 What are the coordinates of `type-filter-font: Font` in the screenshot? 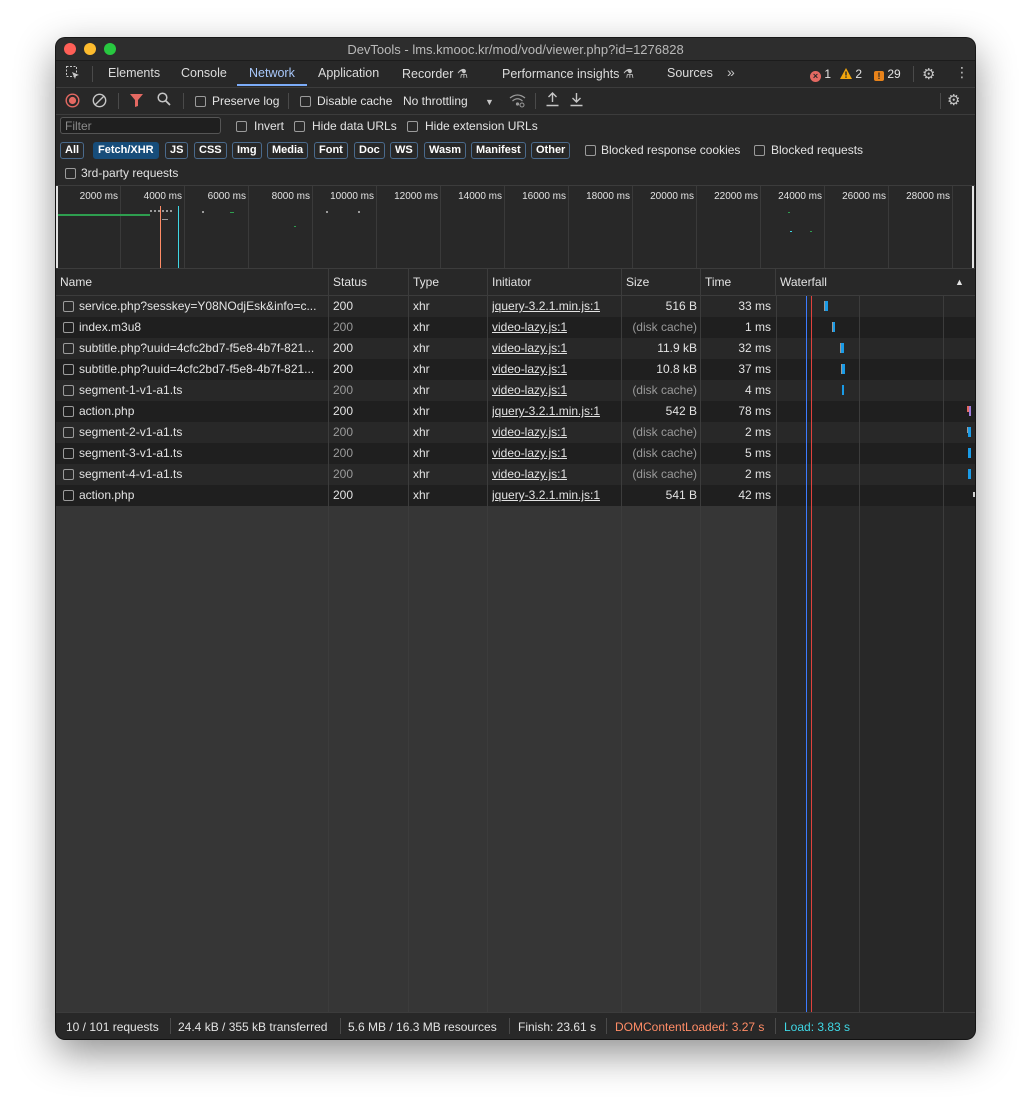 It's located at (331, 150).